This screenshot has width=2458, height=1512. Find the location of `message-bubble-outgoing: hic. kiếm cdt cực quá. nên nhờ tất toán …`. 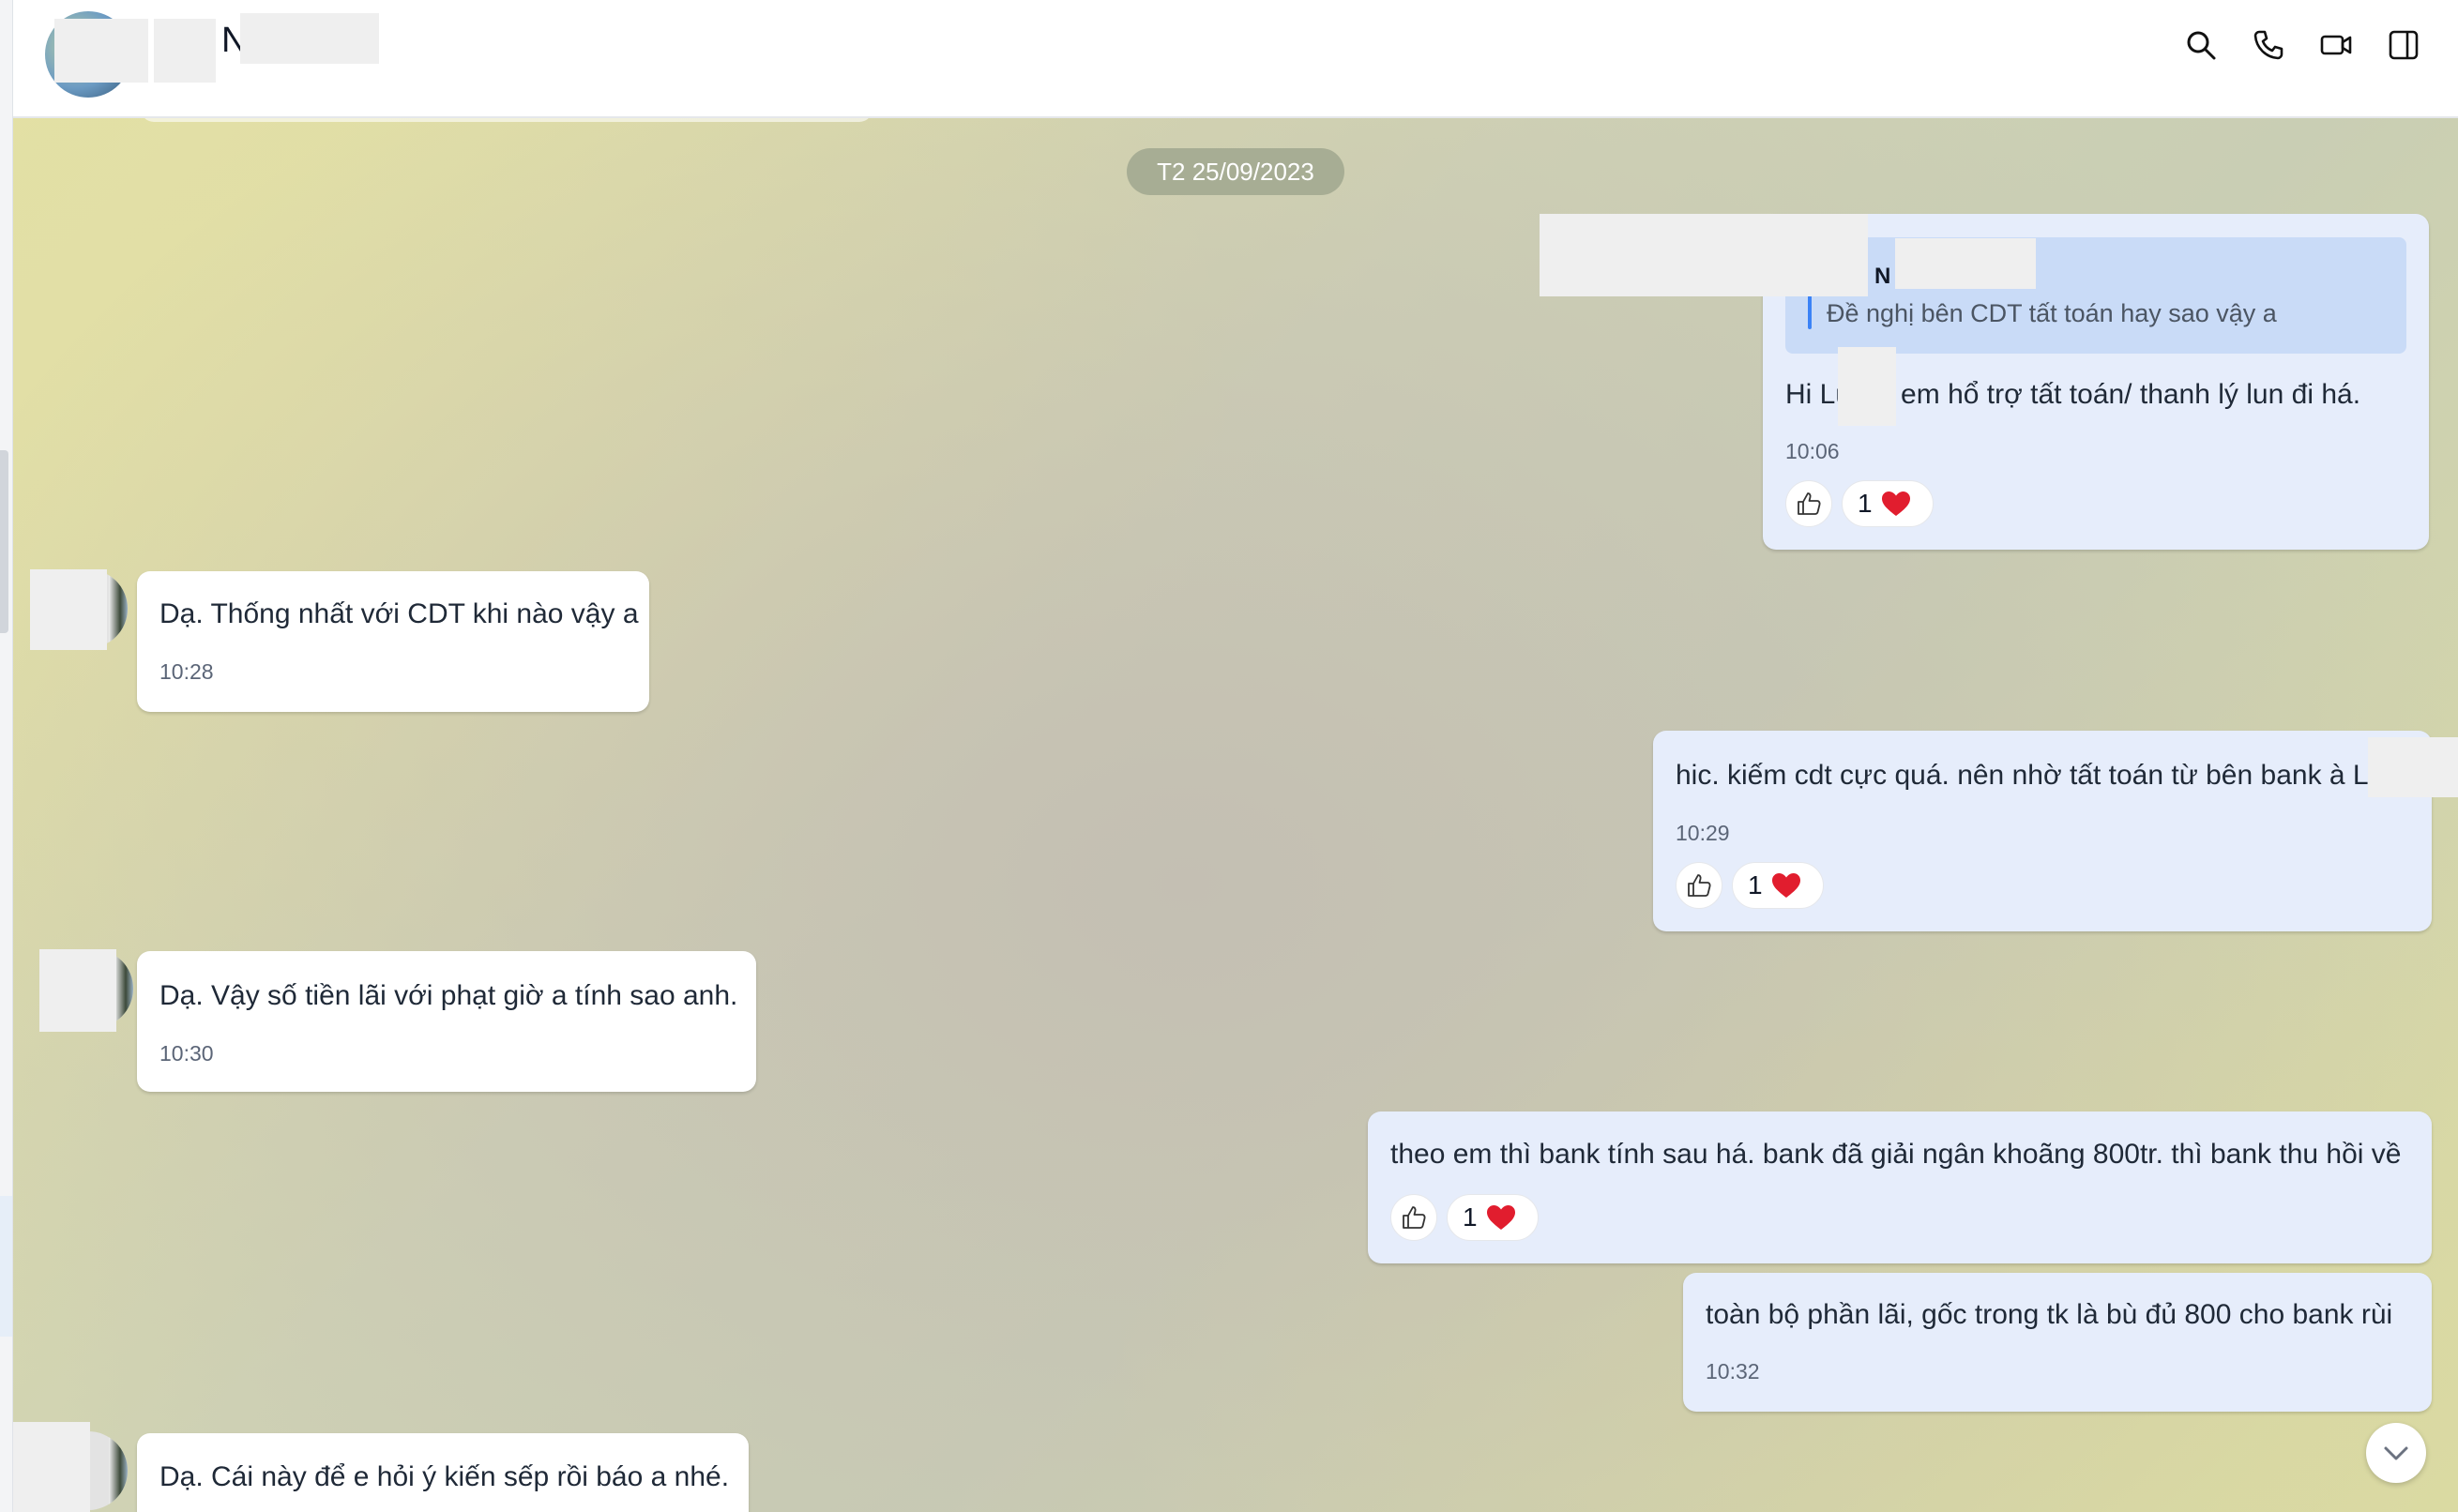

message-bubble-outgoing: hic. kiếm cdt cực quá. nên nhờ tất toán … is located at coordinates (2042, 831).